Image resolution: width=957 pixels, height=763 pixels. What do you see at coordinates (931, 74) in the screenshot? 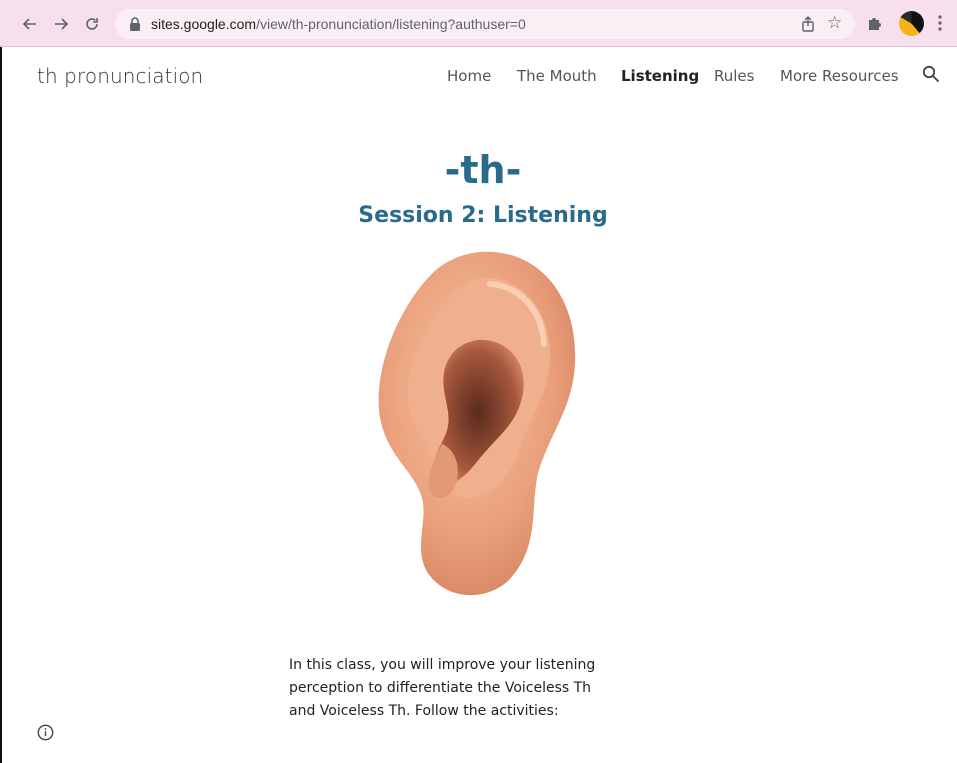
I see `search-icon` at bounding box center [931, 74].